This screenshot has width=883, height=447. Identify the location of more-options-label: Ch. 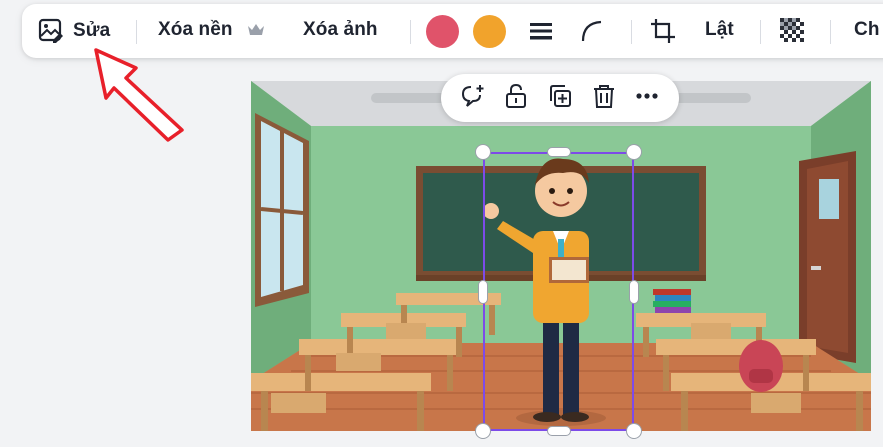
(867, 29).